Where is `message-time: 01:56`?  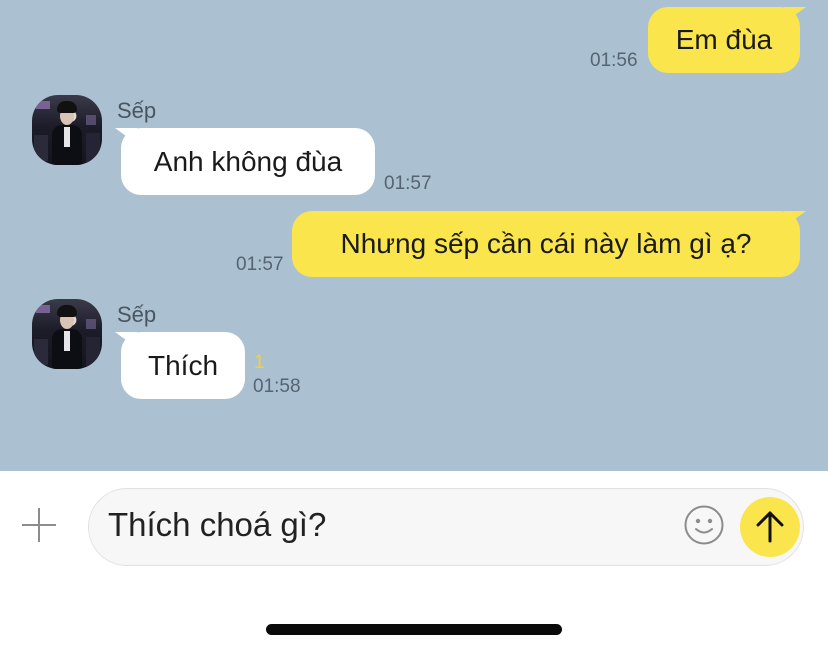 message-time: 01:56 is located at coordinates (614, 60).